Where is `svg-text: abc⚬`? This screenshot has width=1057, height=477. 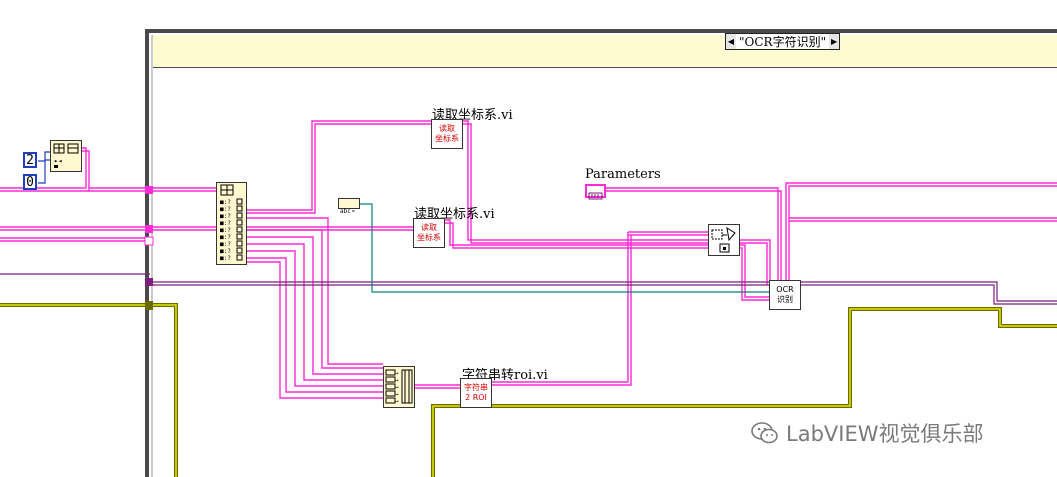 svg-text: abc⚬ is located at coordinates (348, 211).